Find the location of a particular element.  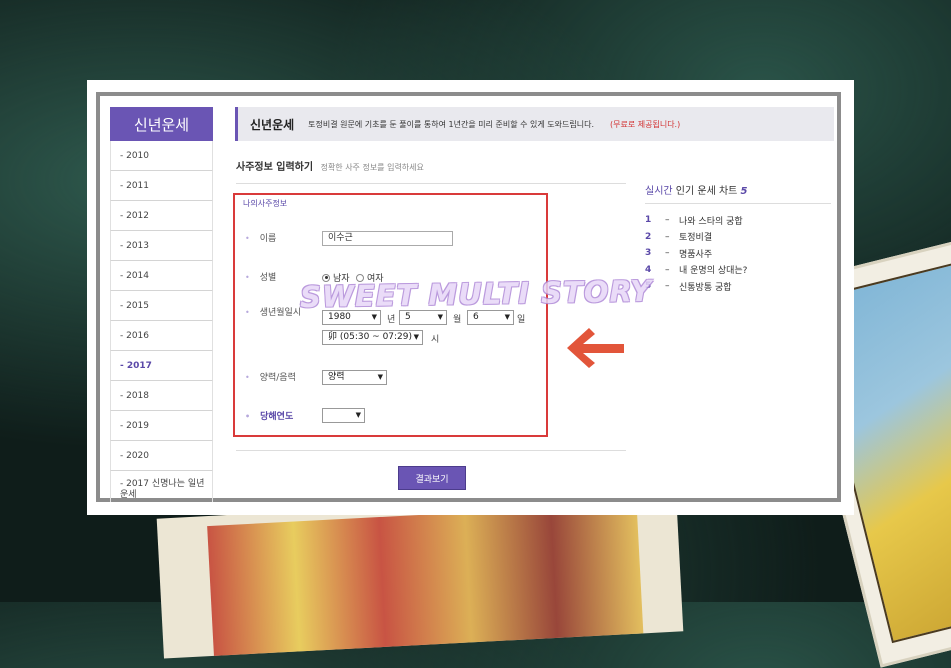

rank-label: 토정비결 is located at coordinates (696, 238).